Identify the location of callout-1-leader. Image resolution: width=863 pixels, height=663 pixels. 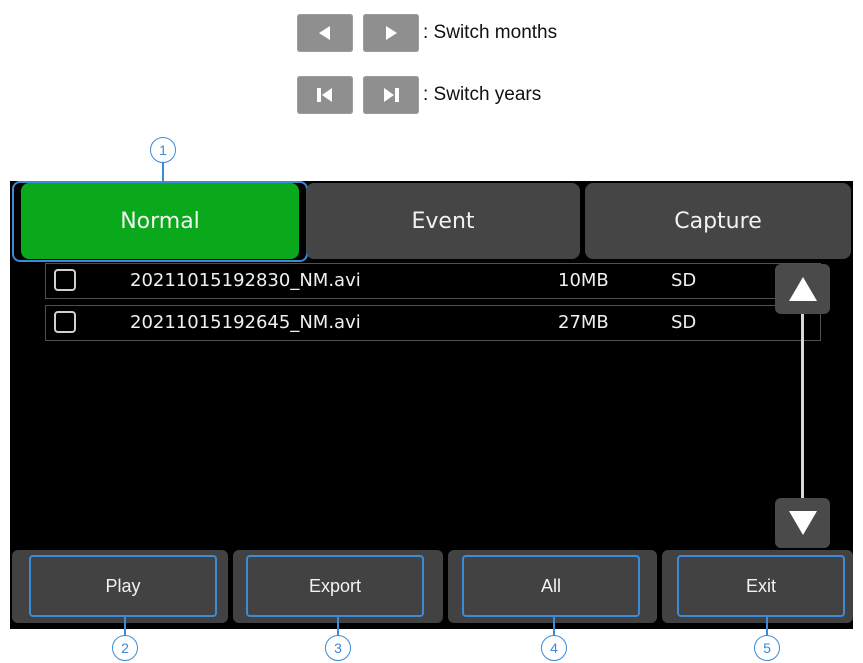
(163, 172).